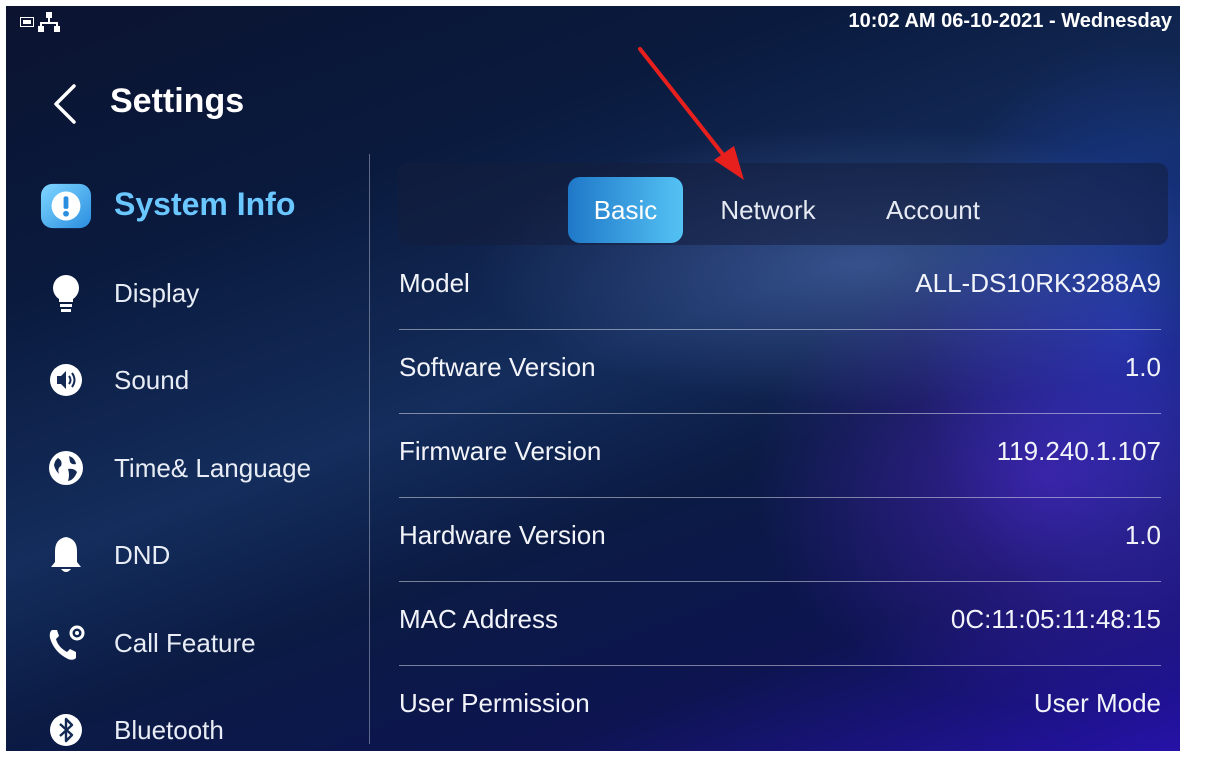  Describe the element at coordinates (66, 730) in the screenshot. I see `bluetooth-icon` at that location.